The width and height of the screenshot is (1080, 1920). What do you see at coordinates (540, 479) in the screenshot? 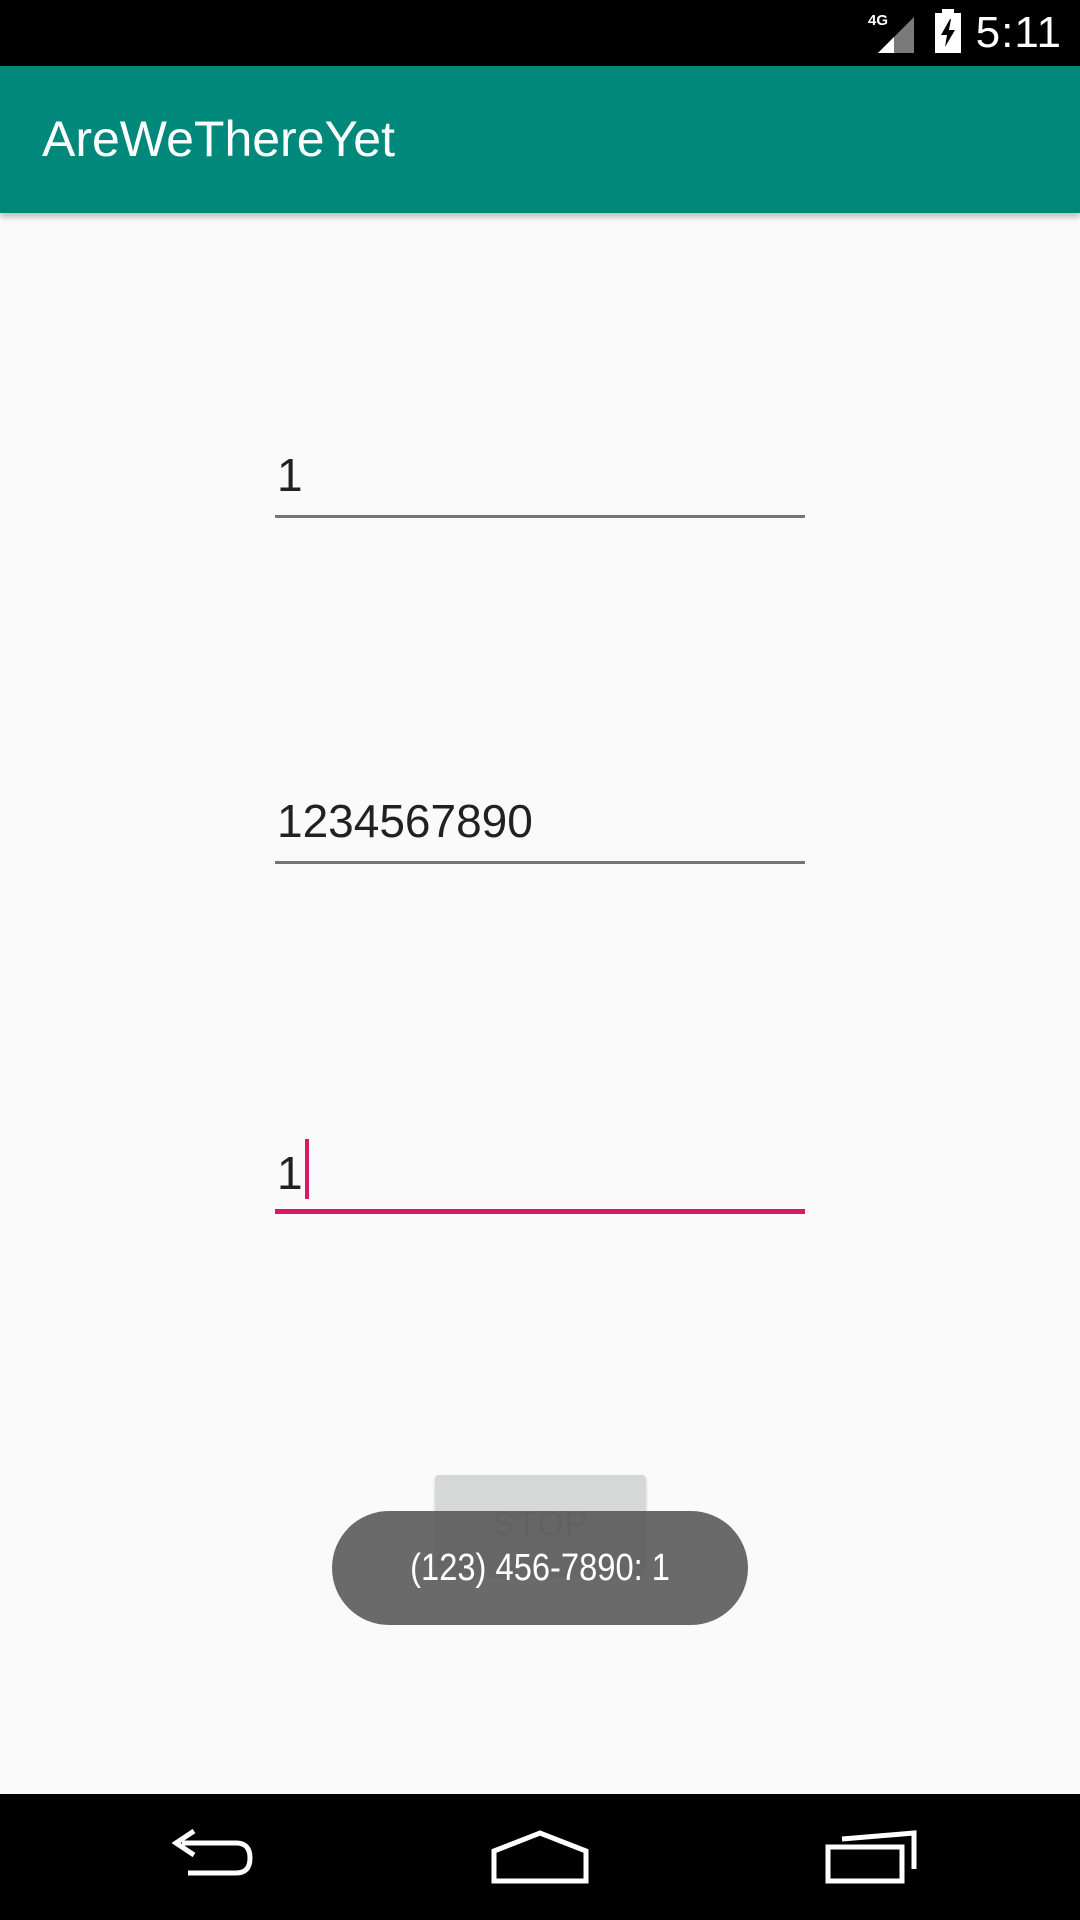
I see `text-field-1: 1` at bounding box center [540, 479].